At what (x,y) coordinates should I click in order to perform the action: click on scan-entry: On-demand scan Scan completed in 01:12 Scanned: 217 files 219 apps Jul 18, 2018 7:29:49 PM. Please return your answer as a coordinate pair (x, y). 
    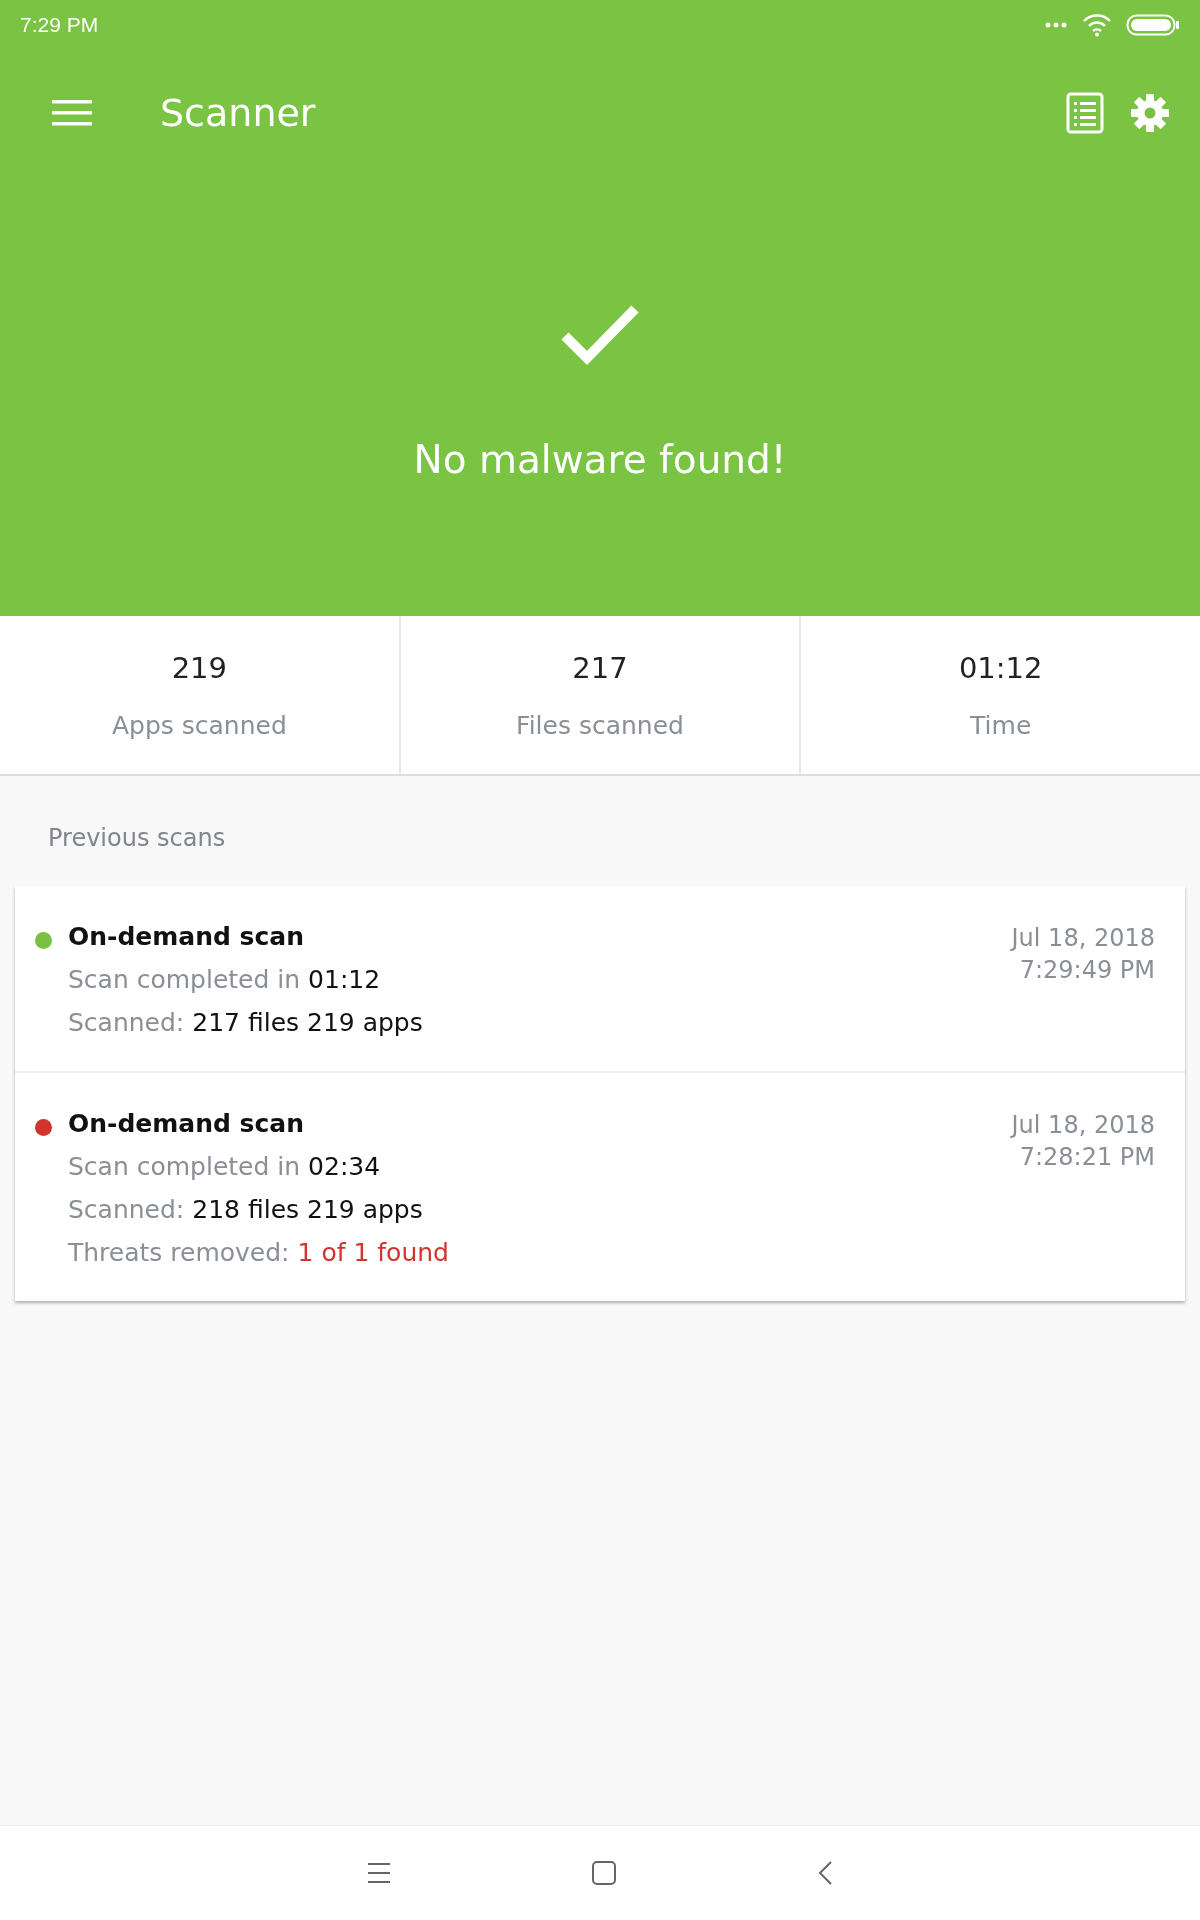
    Looking at the image, I should click on (600, 979).